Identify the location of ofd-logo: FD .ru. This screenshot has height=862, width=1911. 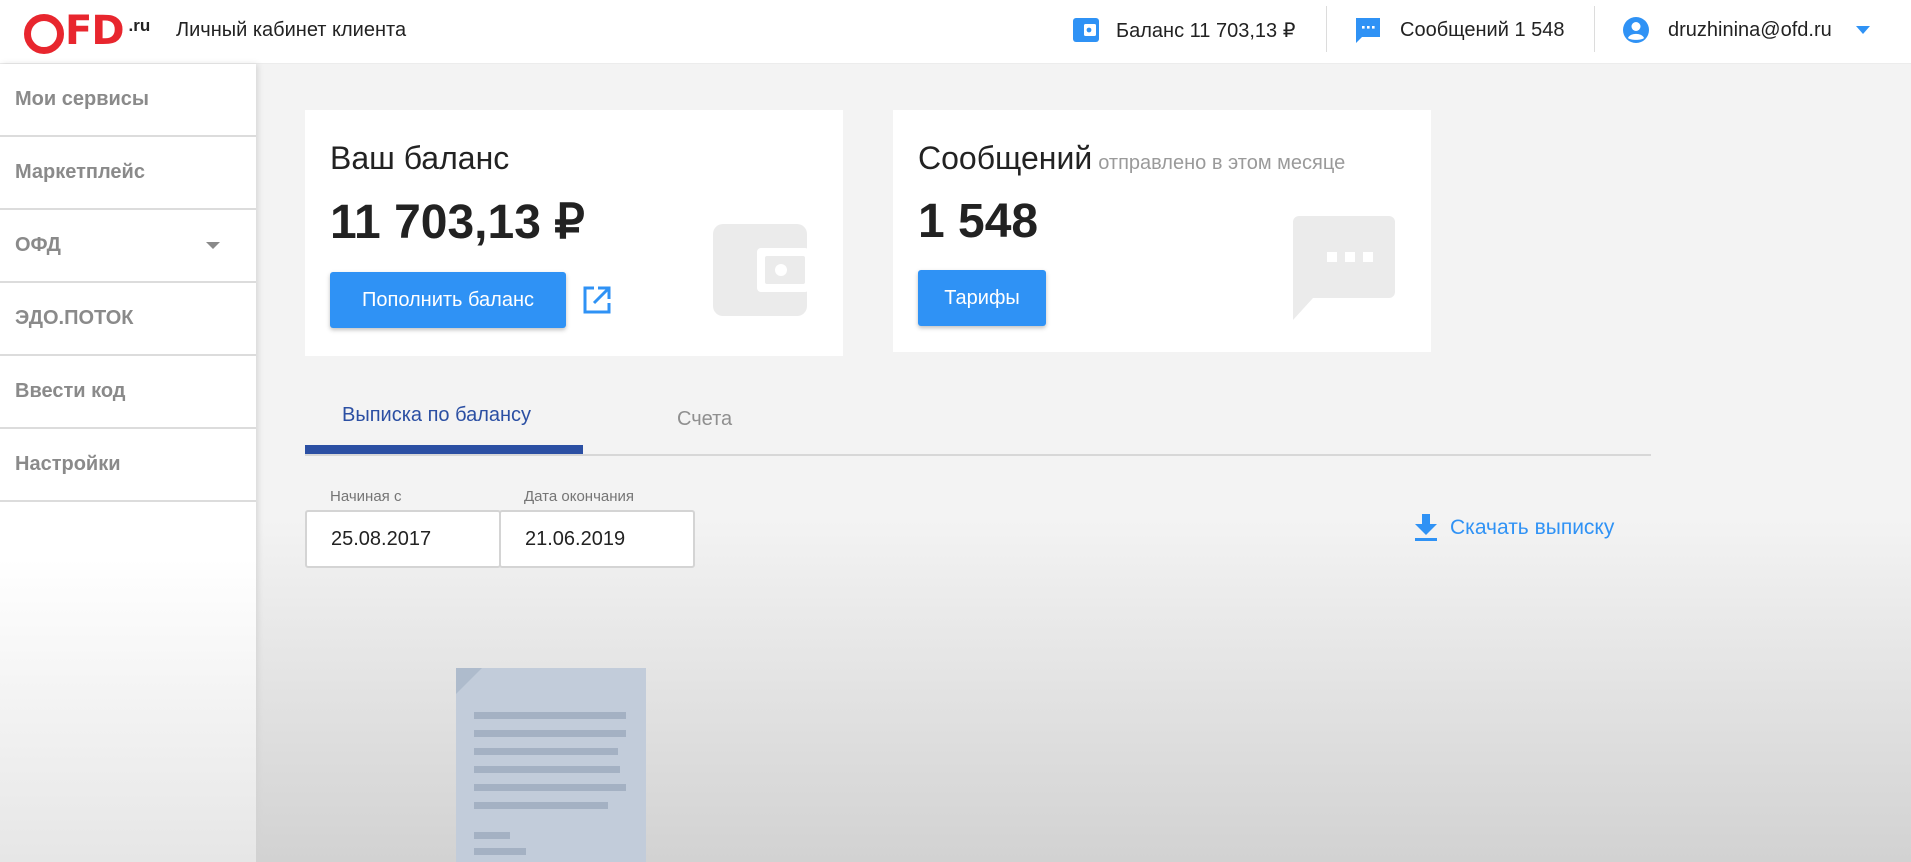
(87, 31).